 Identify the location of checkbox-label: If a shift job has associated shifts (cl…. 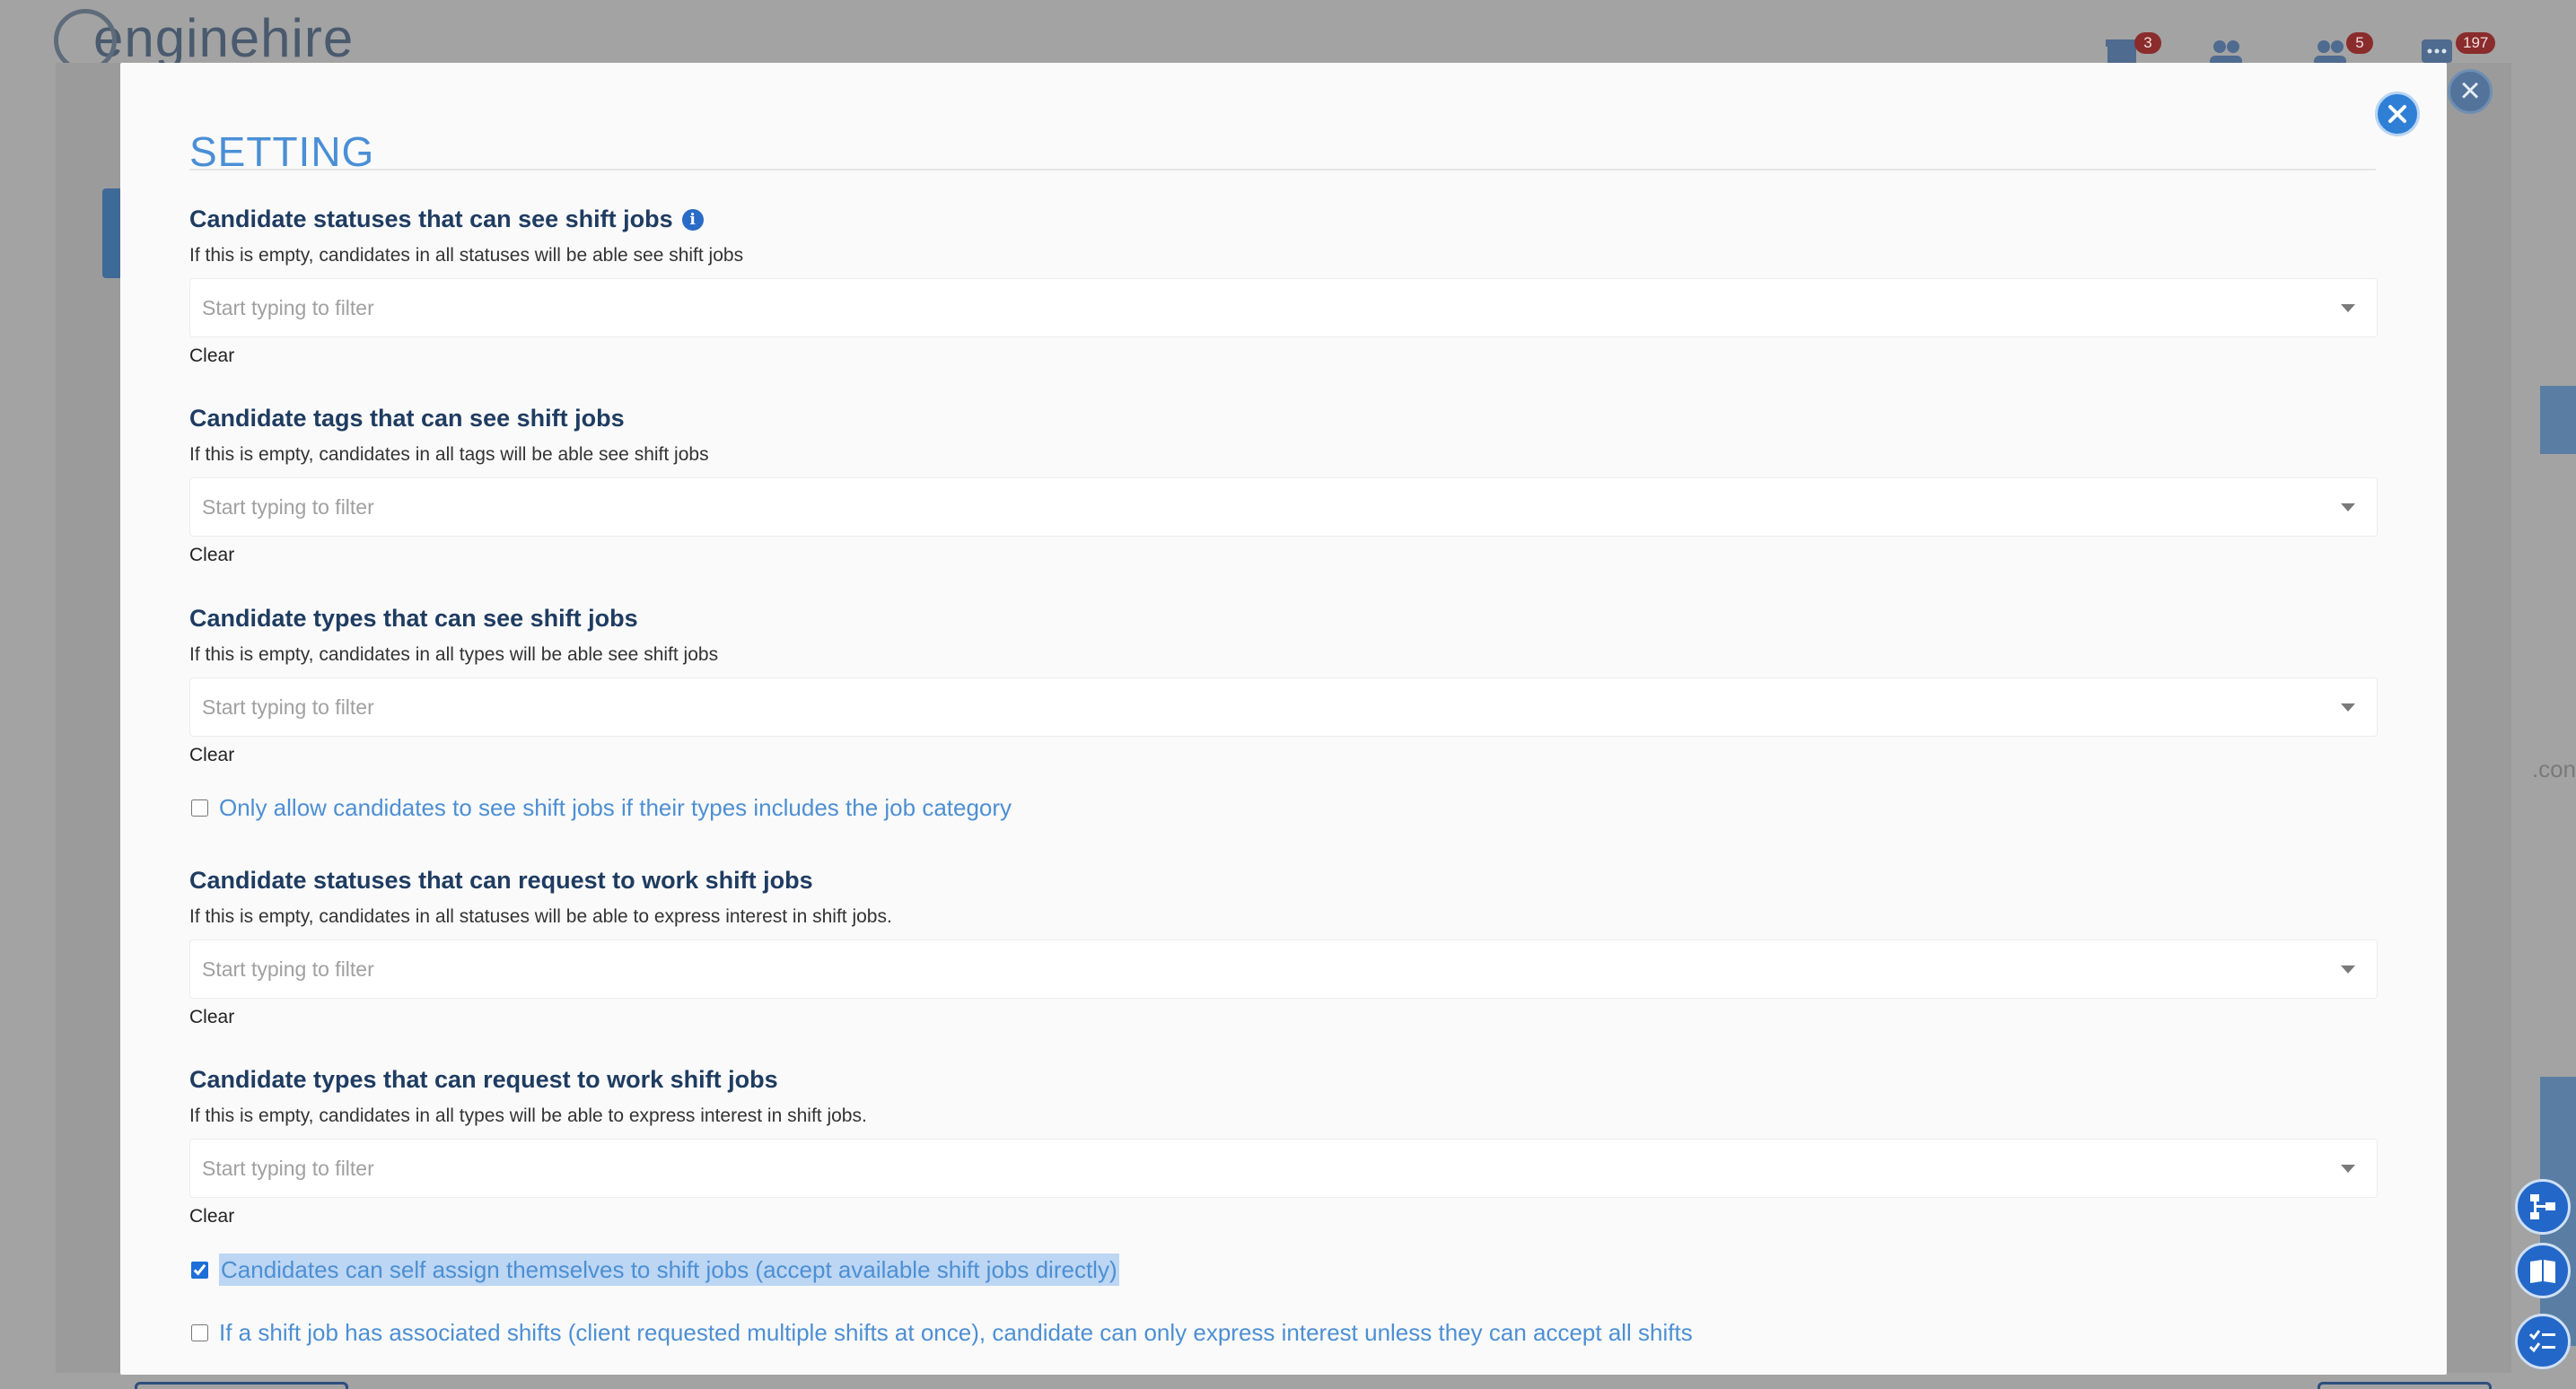
(956, 1332).